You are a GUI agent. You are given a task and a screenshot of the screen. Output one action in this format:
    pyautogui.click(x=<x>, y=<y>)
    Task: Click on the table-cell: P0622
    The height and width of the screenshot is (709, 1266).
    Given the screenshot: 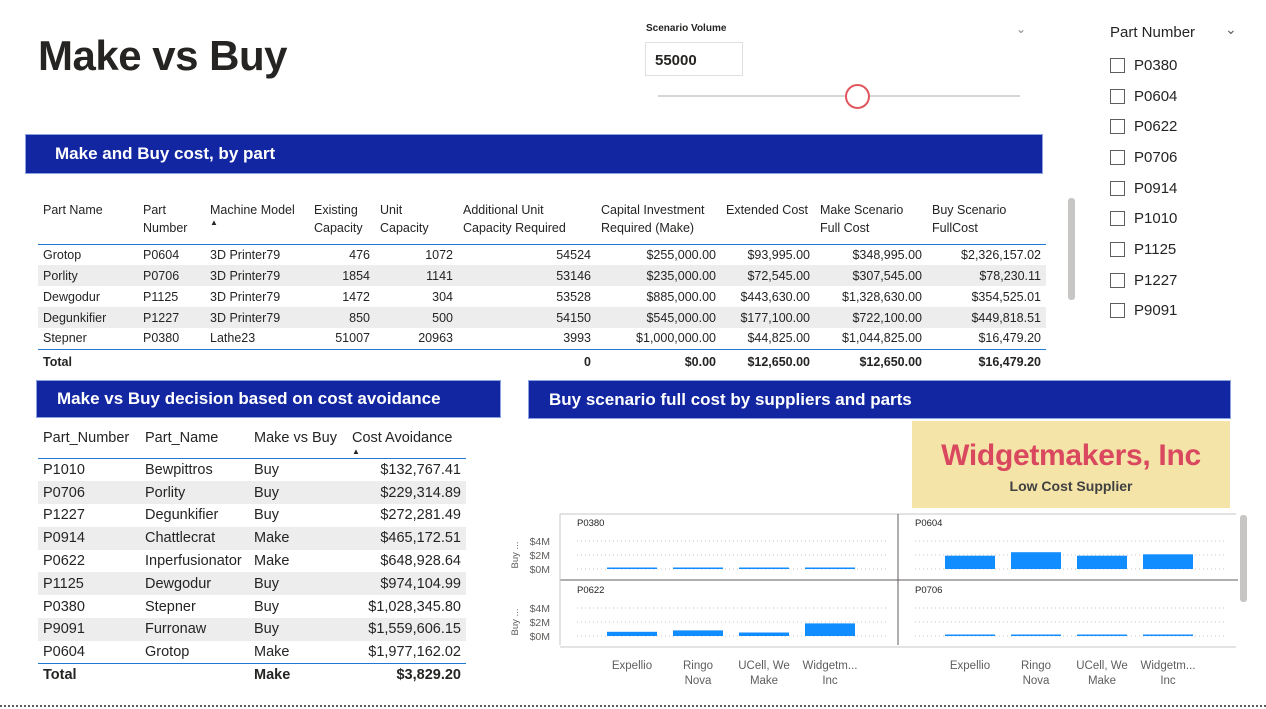 What is the action you would take?
    pyautogui.click(x=64, y=561)
    